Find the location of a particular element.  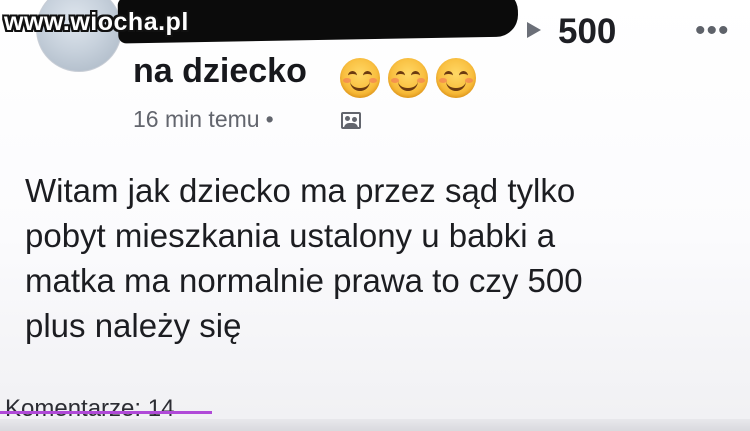

post-title-amount: 500 is located at coordinates (587, 32).